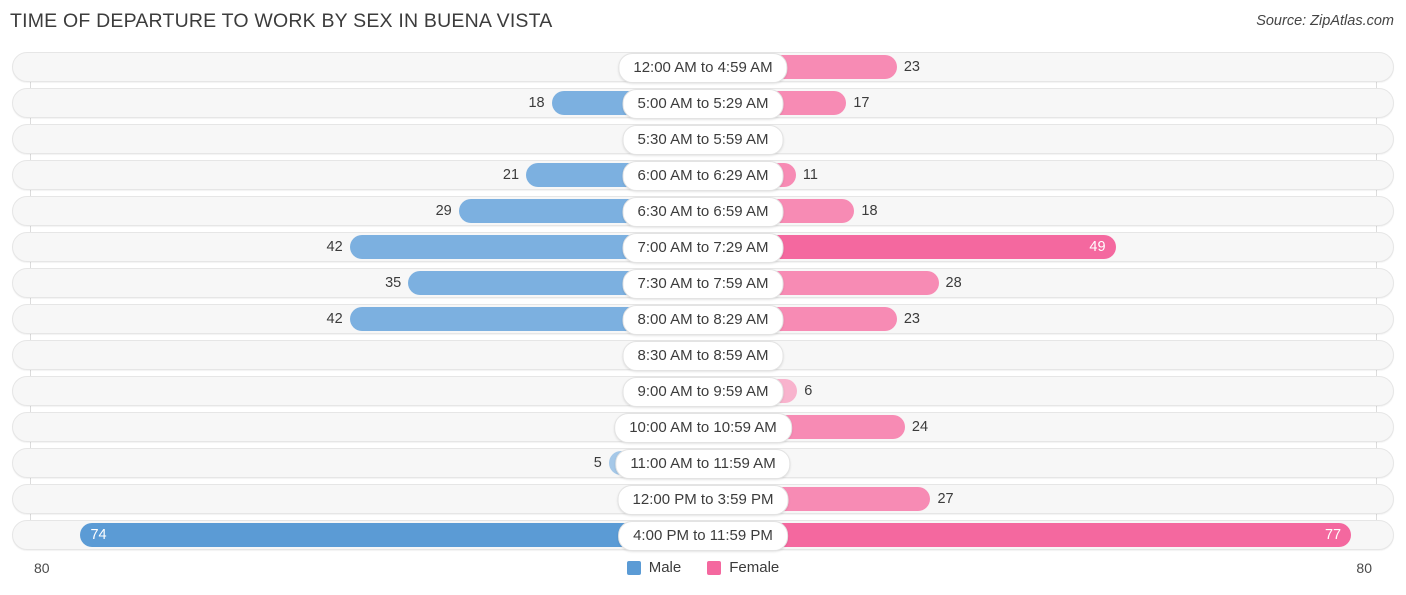 The width and height of the screenshot is (1406, 595). I want to click on legend-label: Male, so click(665, 567).